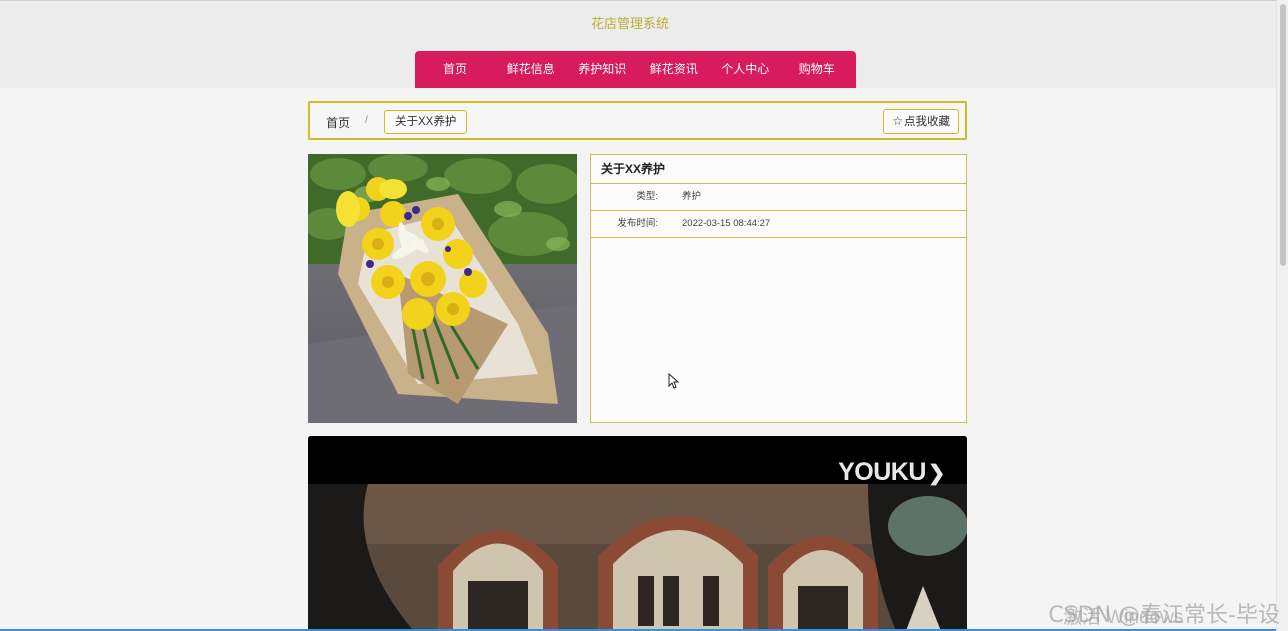 The width and height of the screenshot is (1288, 631). What do you see at coordinates (531, 69) in the screenshot?
I see `nav-item-flowers: 鲜花信息` at bounding box center [531, 69].